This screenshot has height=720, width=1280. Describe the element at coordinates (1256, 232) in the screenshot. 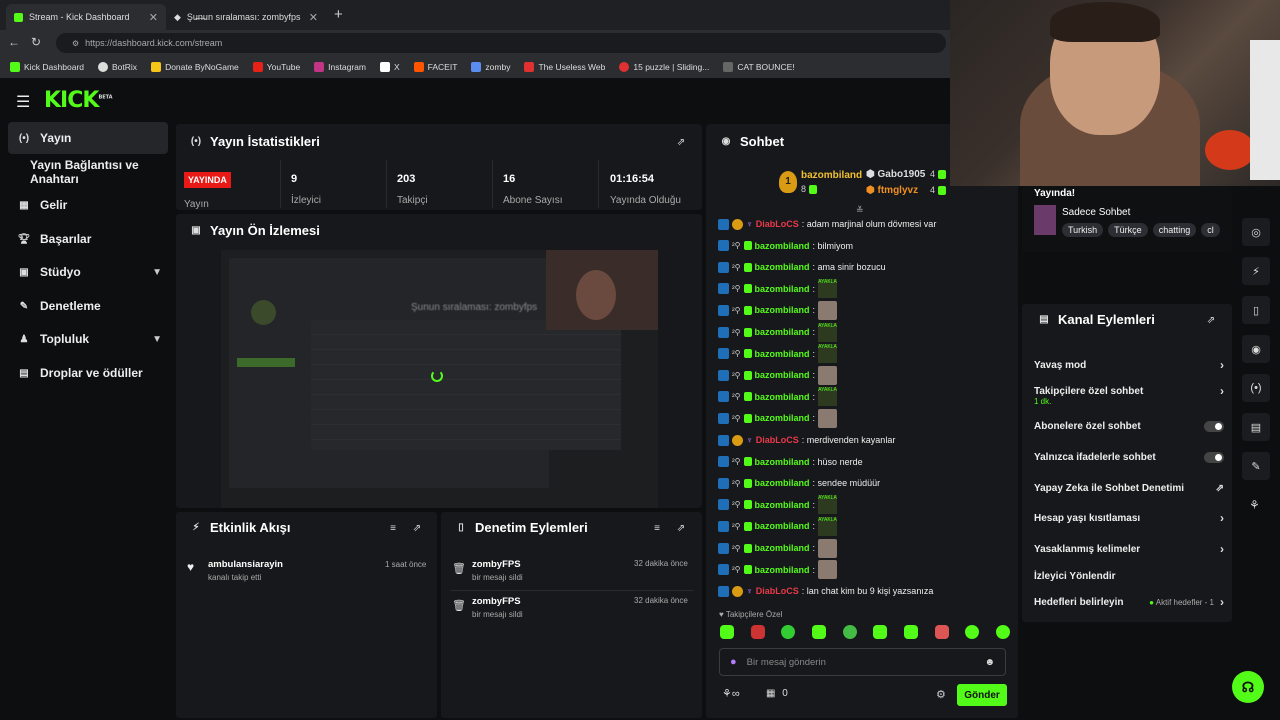

I see `camera-icon: ◎` at that location.